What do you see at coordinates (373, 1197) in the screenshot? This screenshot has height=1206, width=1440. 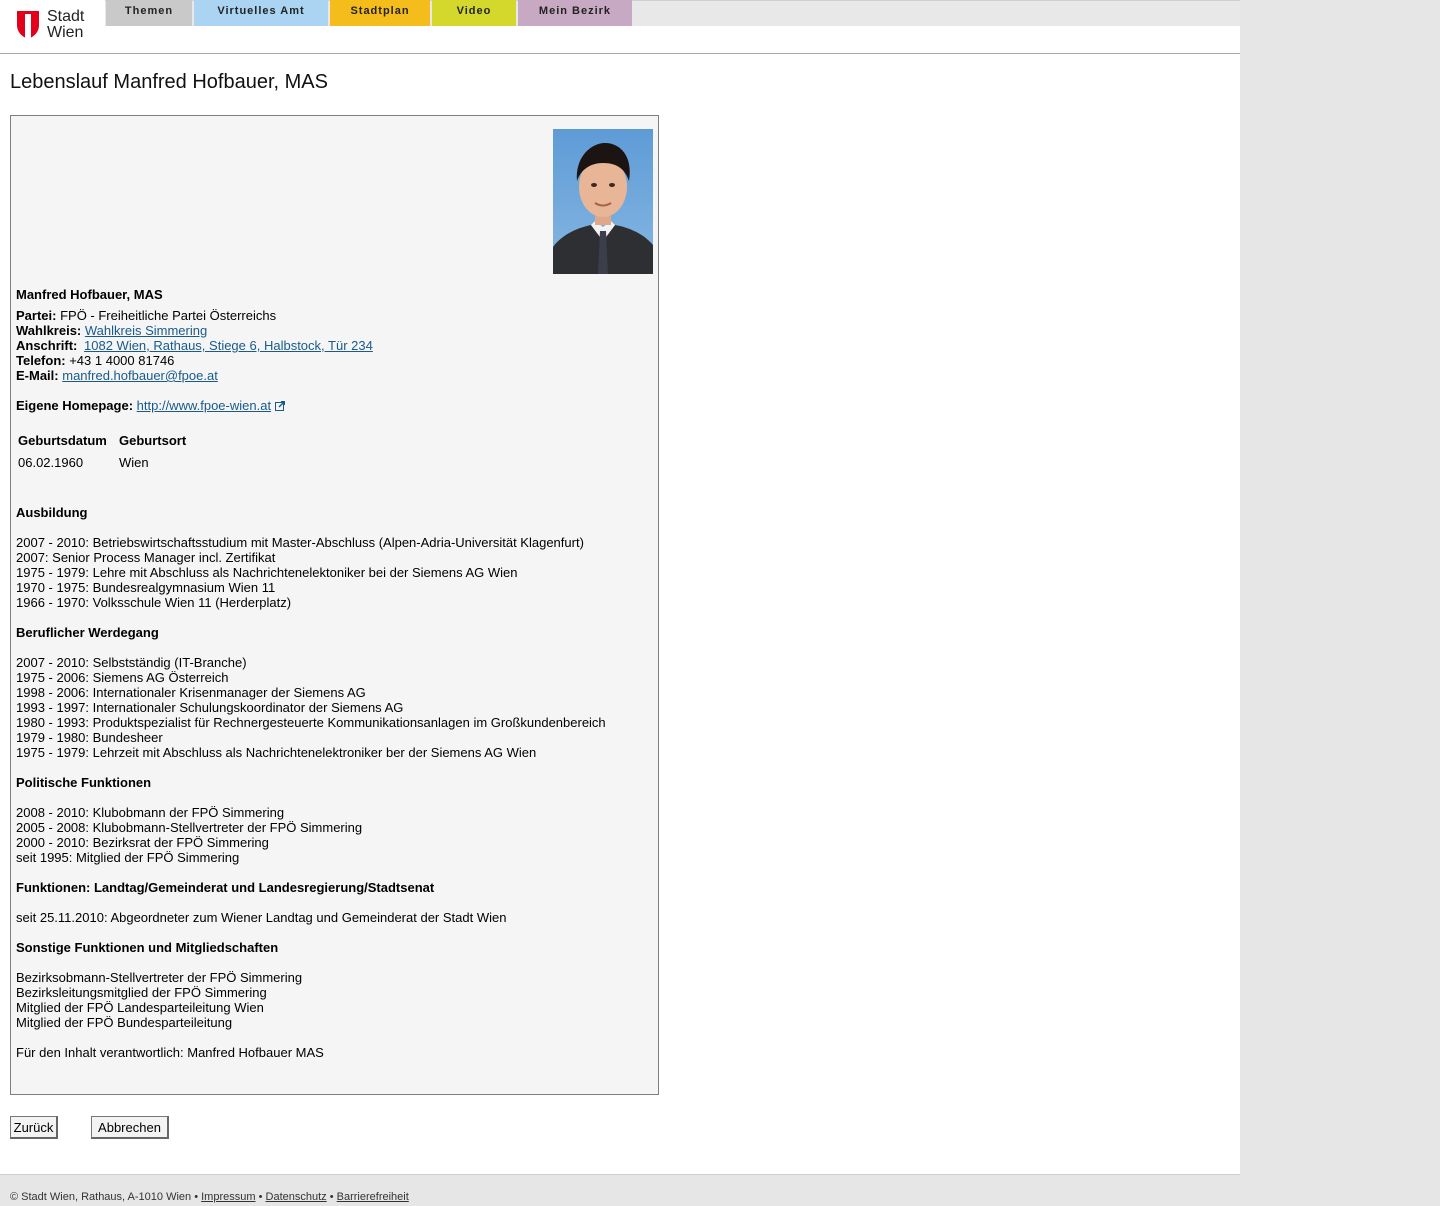 I see `footer-link-barrierefreiheit: Barrierefreiheit` at bounding box center [373, 1197].